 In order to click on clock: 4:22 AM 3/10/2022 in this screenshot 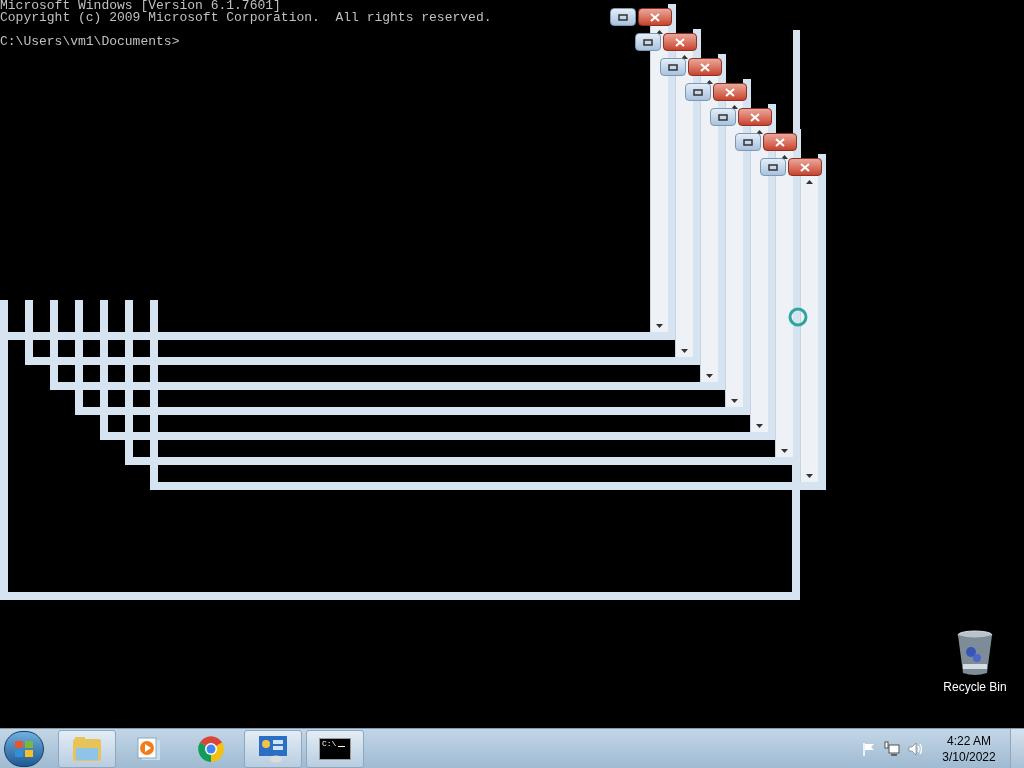, I will do `click(969, 748)`.